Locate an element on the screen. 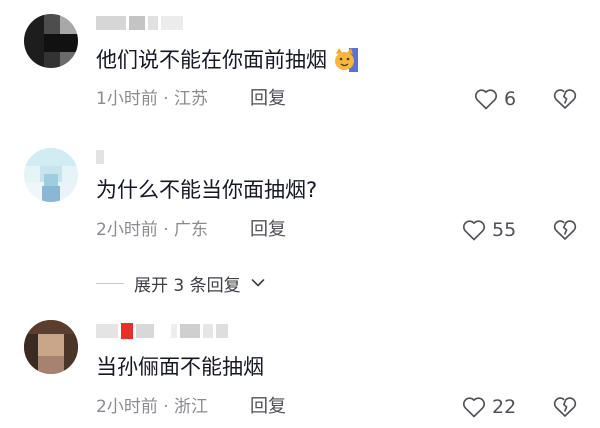 This screenshot has height=428, width=600. heart-icon is located at coordinates (474, 407).